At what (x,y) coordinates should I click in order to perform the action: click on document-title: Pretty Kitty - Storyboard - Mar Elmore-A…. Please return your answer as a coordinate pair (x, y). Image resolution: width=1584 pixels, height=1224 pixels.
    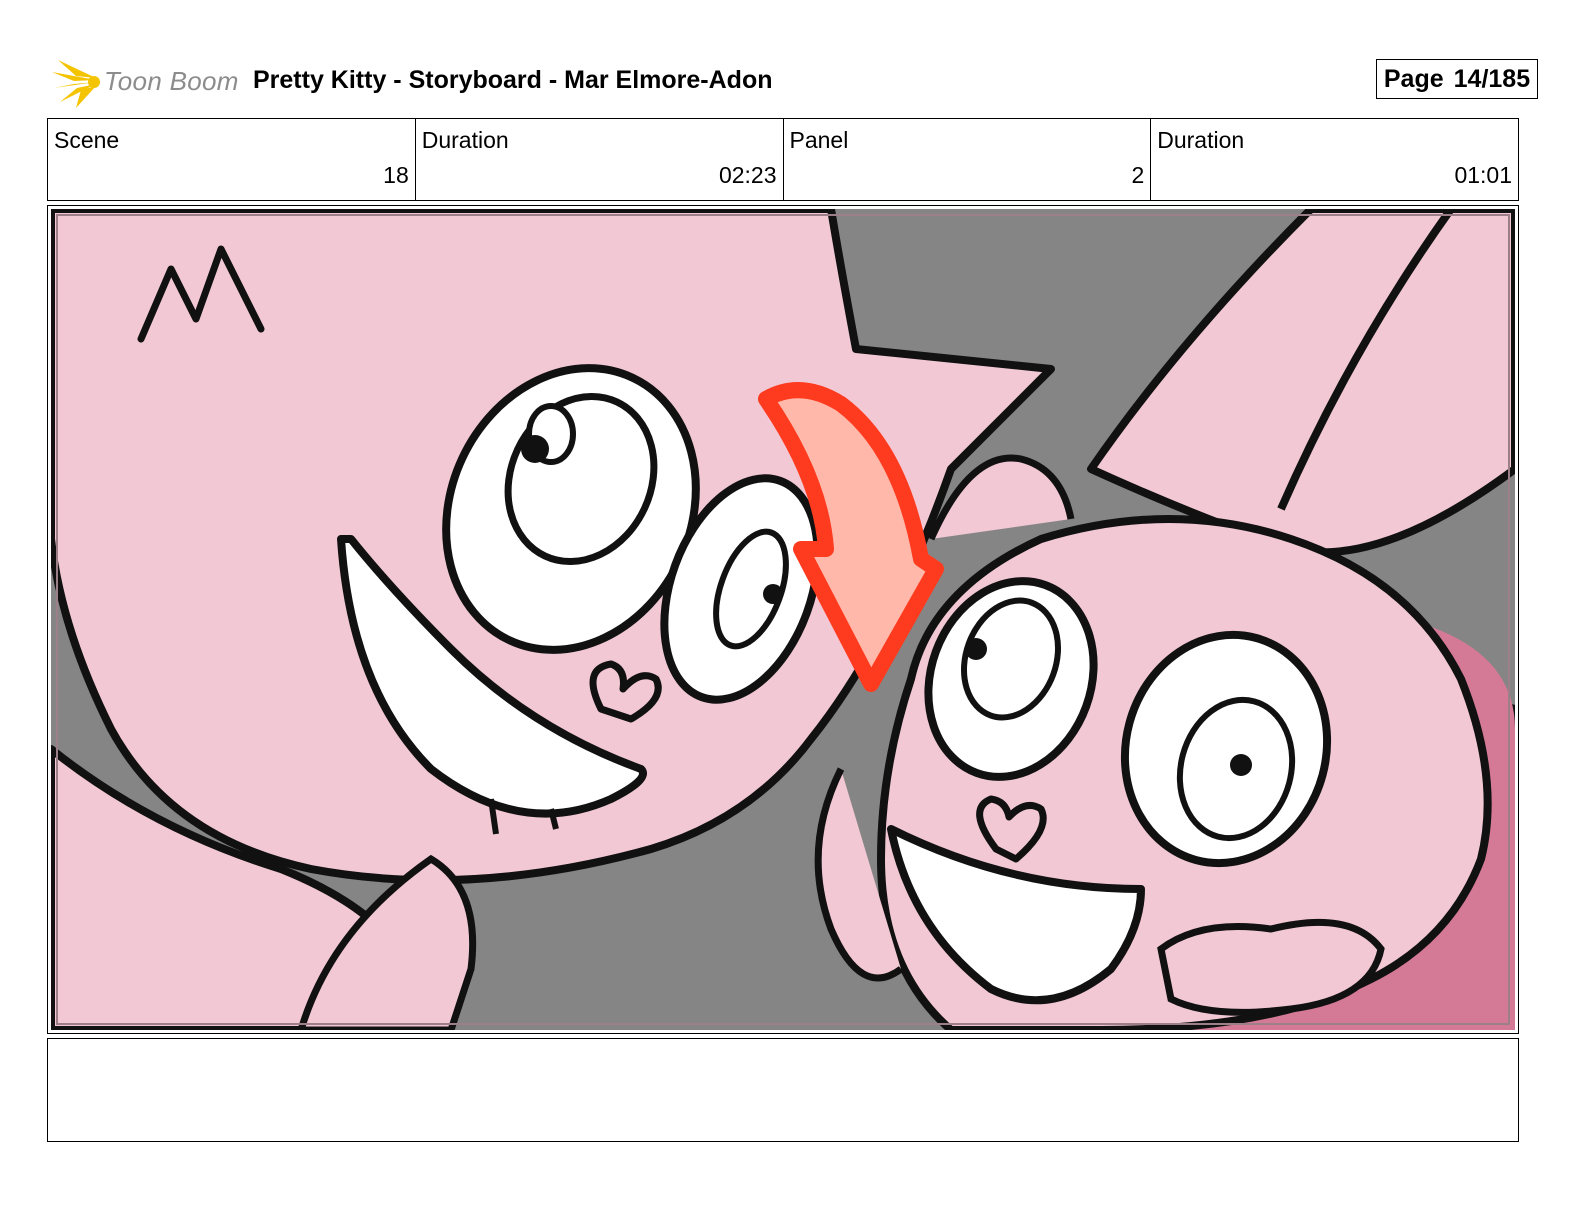
    Looking at the image, I should click on (513, 80).